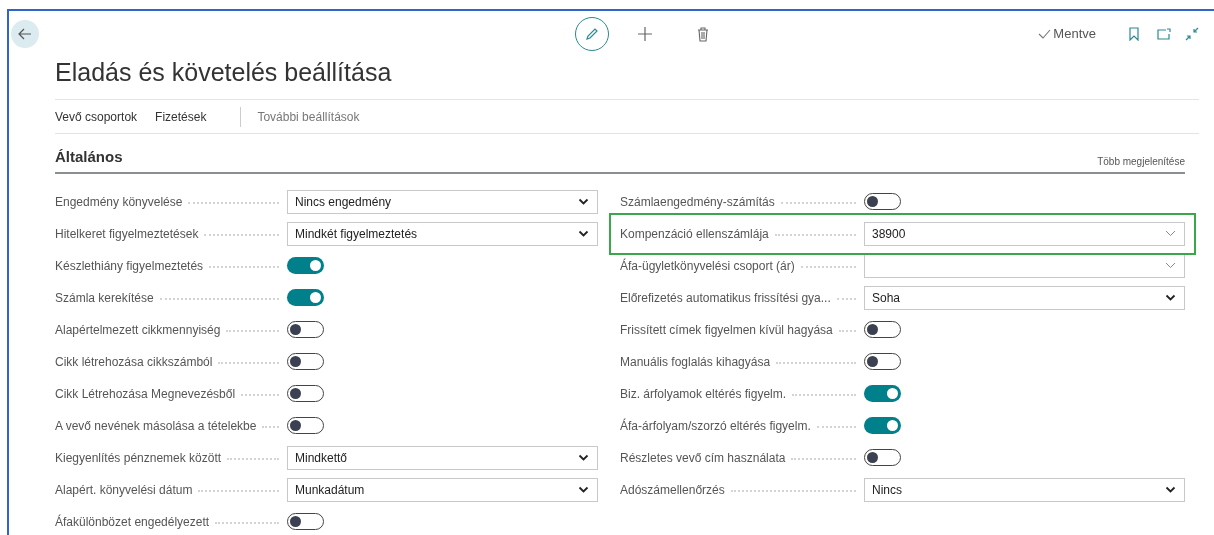 This screenshot has height=535, width=1214. Describe the element at coordinates (715, 426) in the screenshot. I see `field-label: Áfa-árfolyam/szorzó eltérés figyelm.` at that location.